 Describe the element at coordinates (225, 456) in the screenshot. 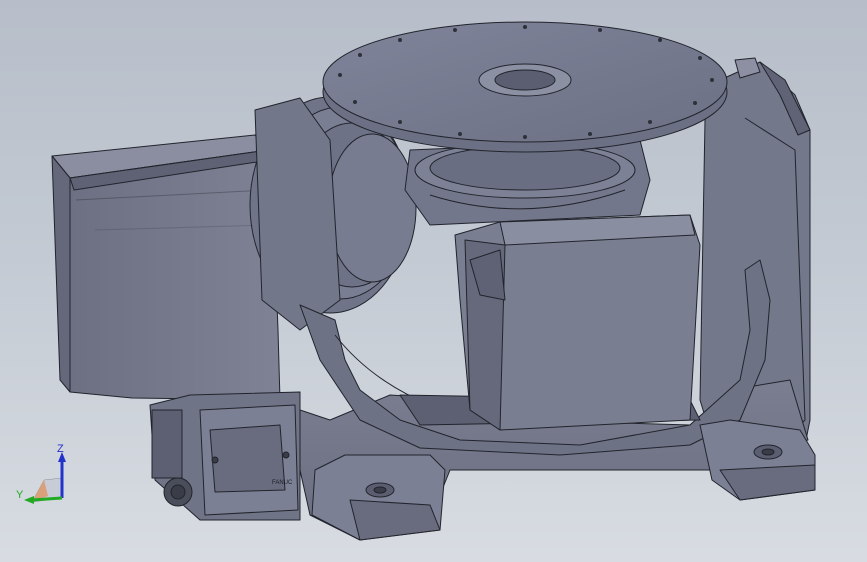

I see `connector-box` at that location.